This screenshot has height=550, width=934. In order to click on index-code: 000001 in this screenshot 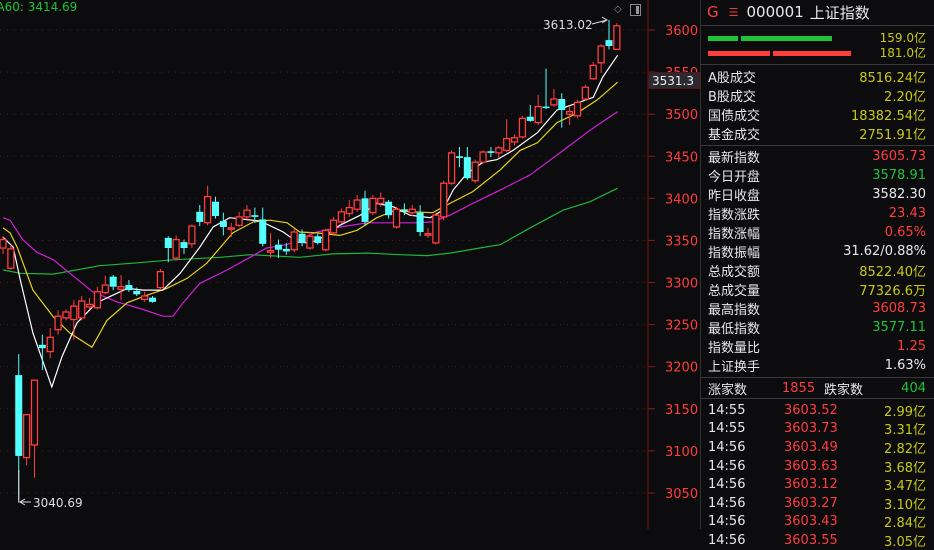, I will do `click(775, 12)`.